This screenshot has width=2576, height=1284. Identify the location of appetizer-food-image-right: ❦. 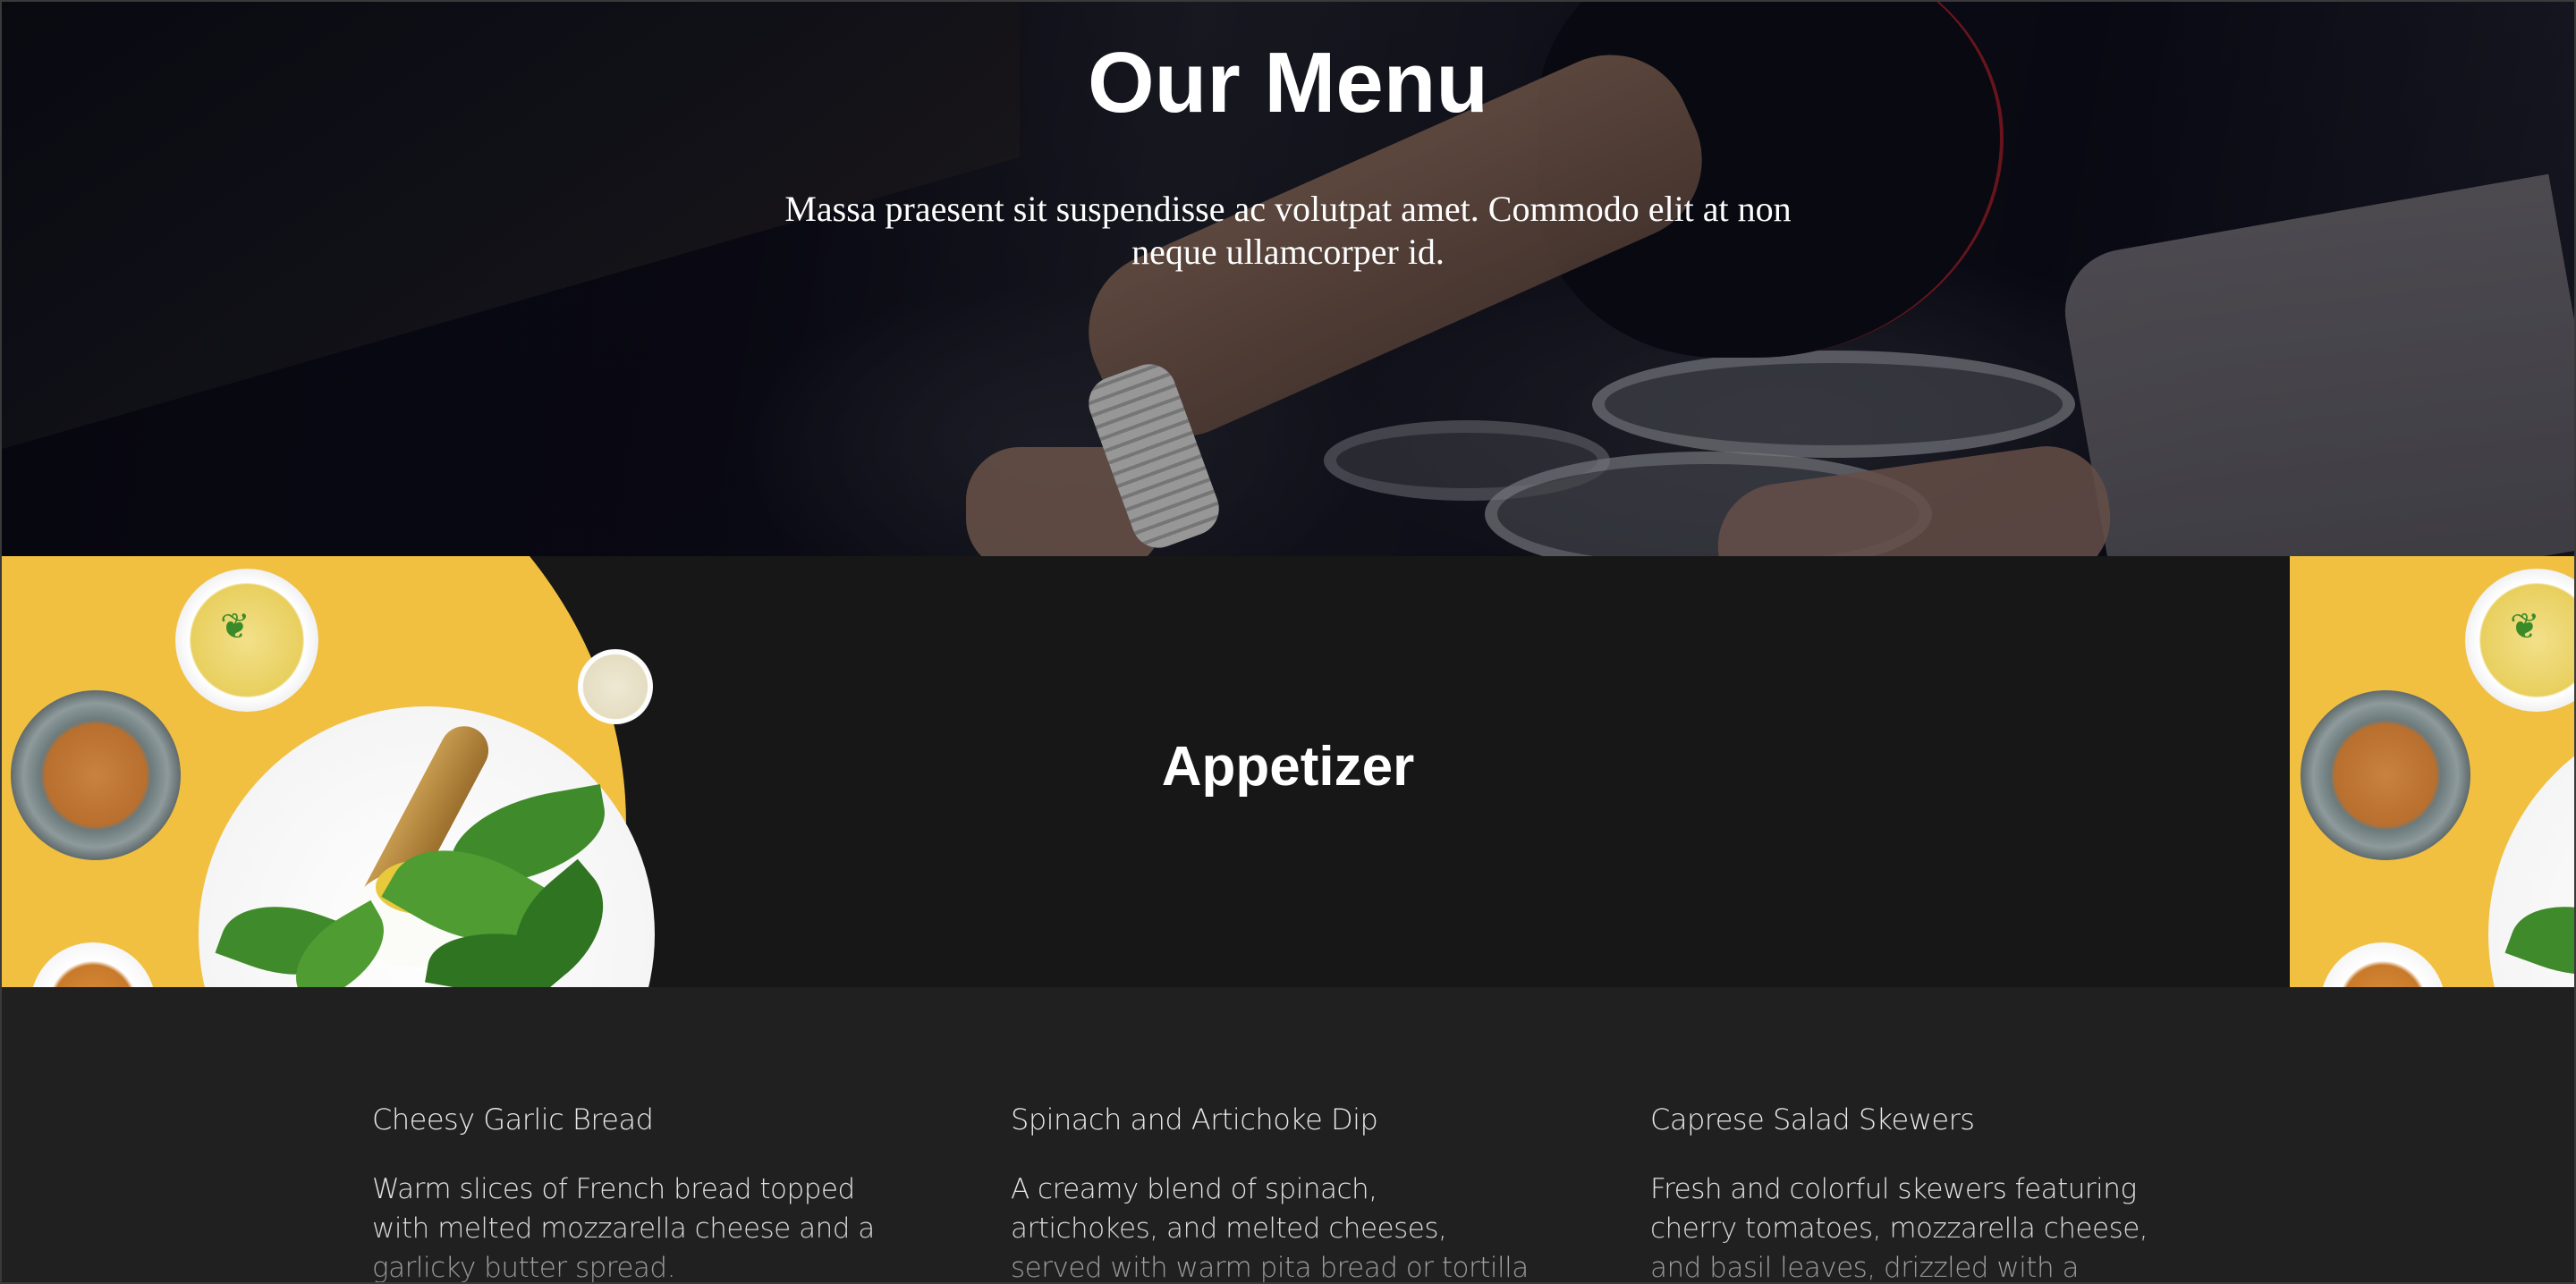
(2433, 771).